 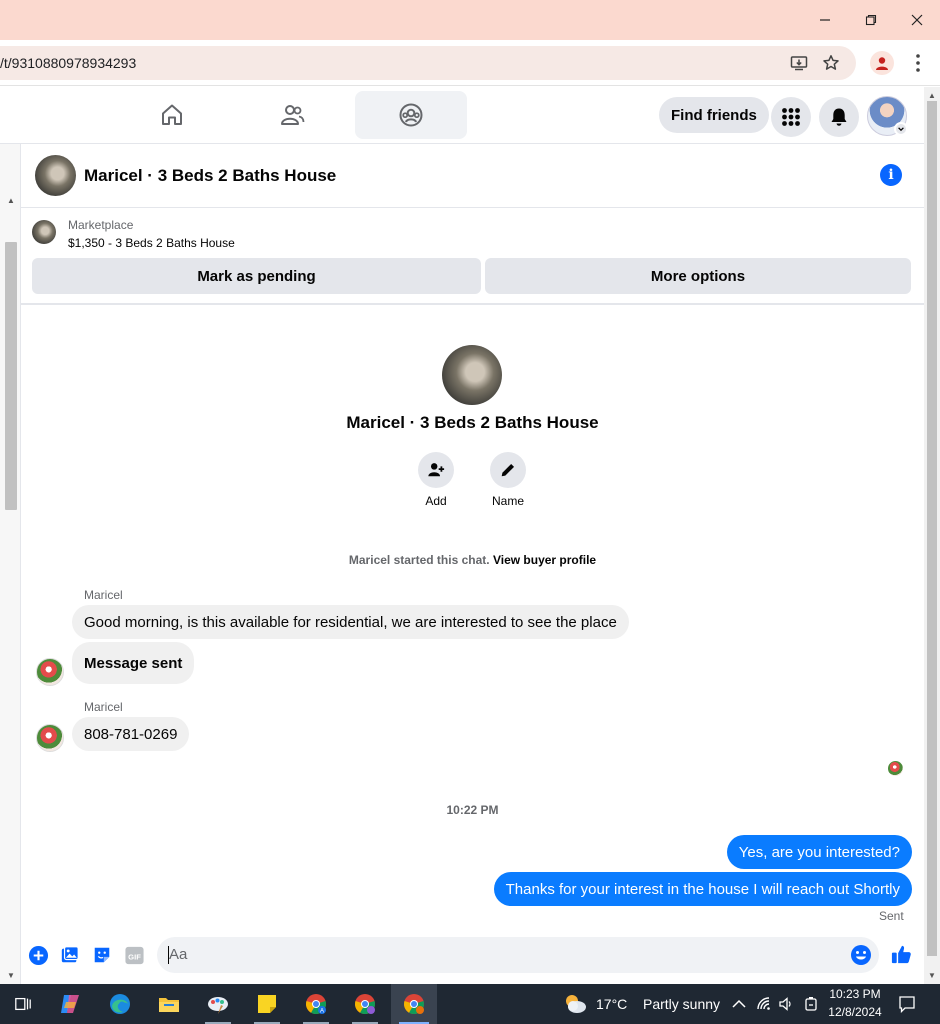 I want to click on menu-kebab-icon, so click(x=918, y=63).